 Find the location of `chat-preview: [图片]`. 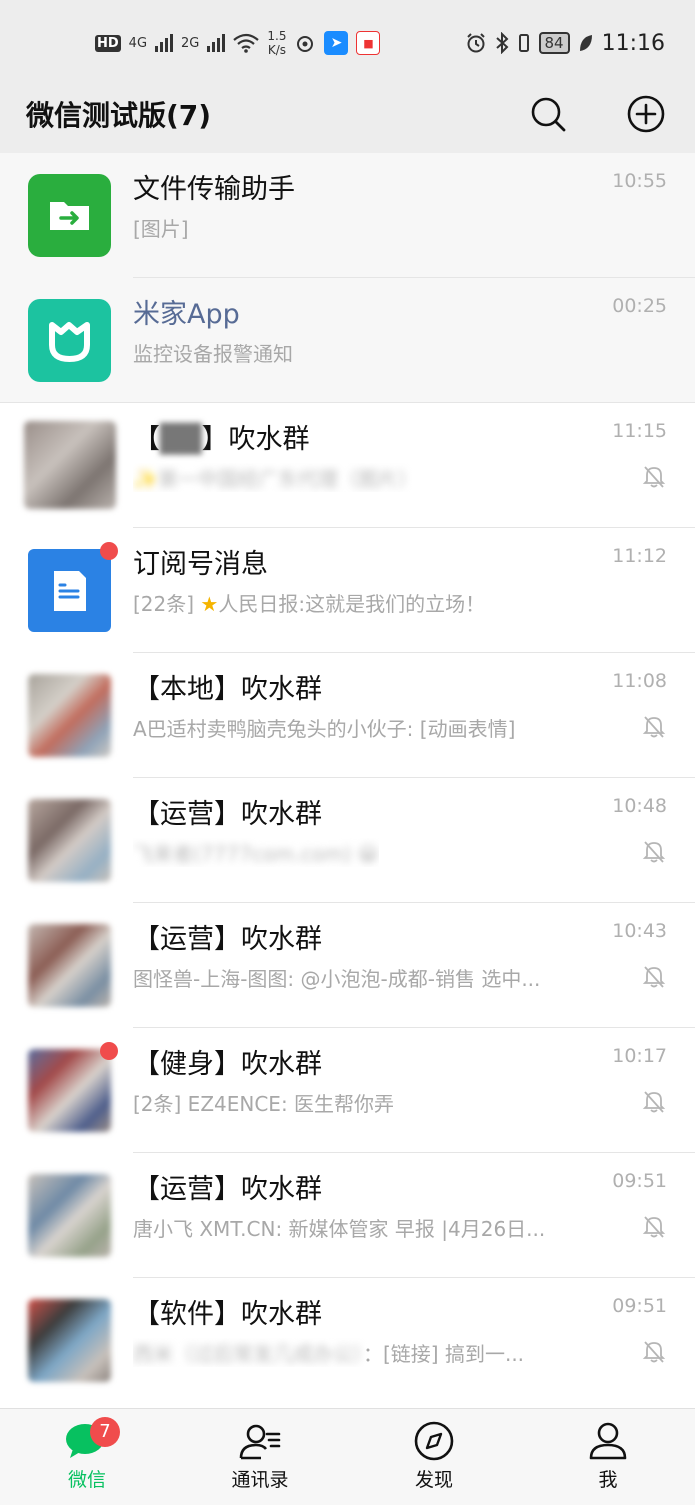

chat-preview: [图片] is located at coordinates (161, 229).